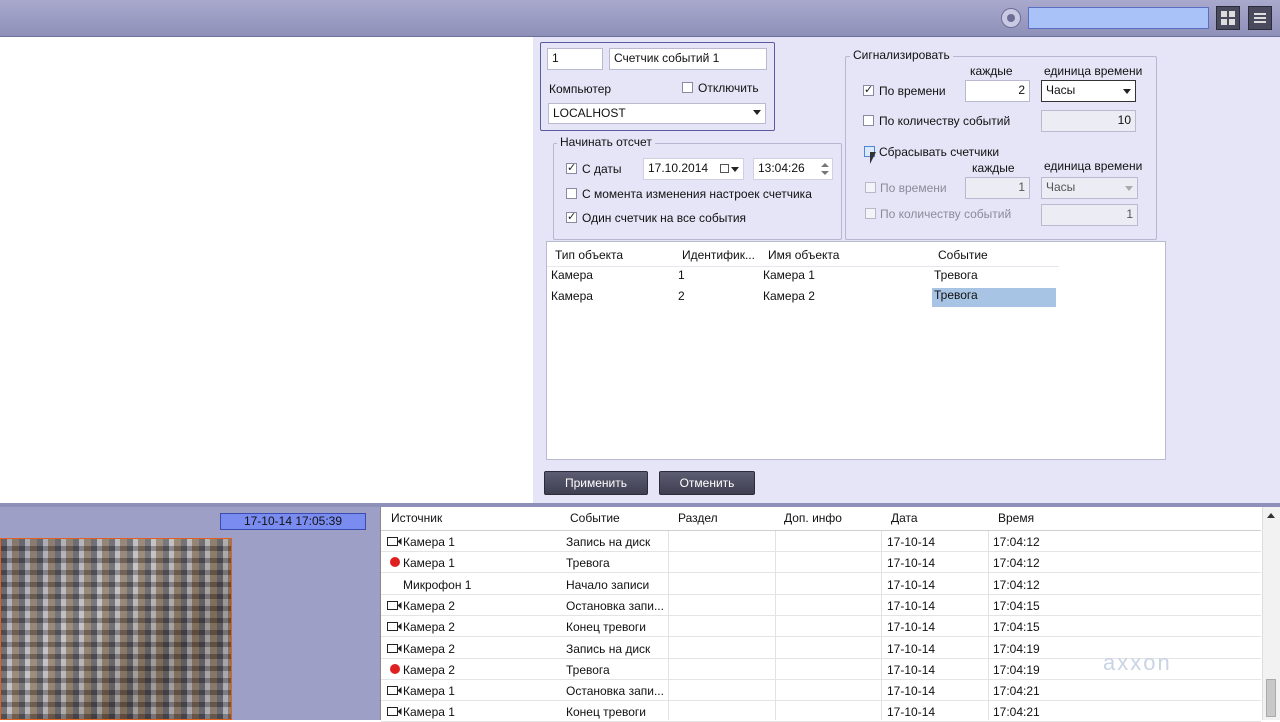 The width and height of the screenshot is (1280, 722). What do you see at coordinates (687, 87) in the screenshot?
I see `disable-checkbox` at bounding box center [687, 87].